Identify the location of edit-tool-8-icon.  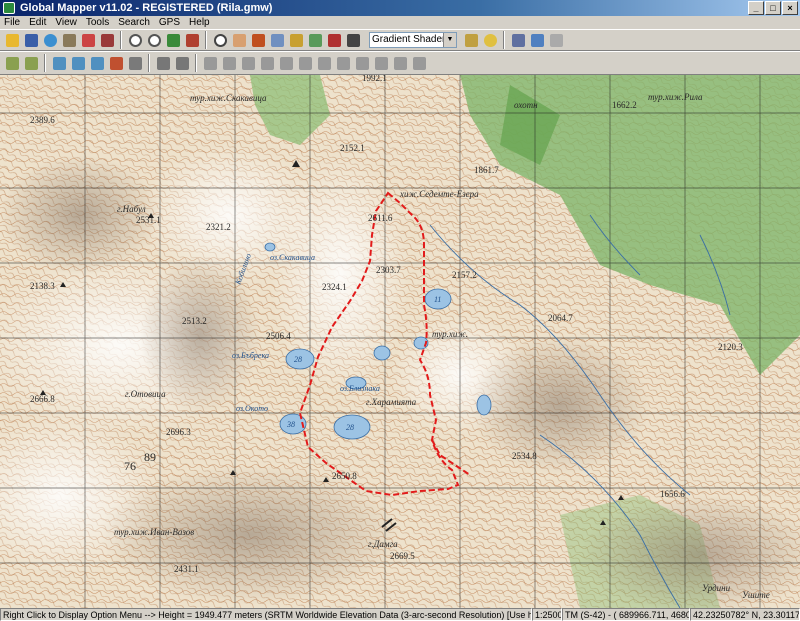
(343, 63).